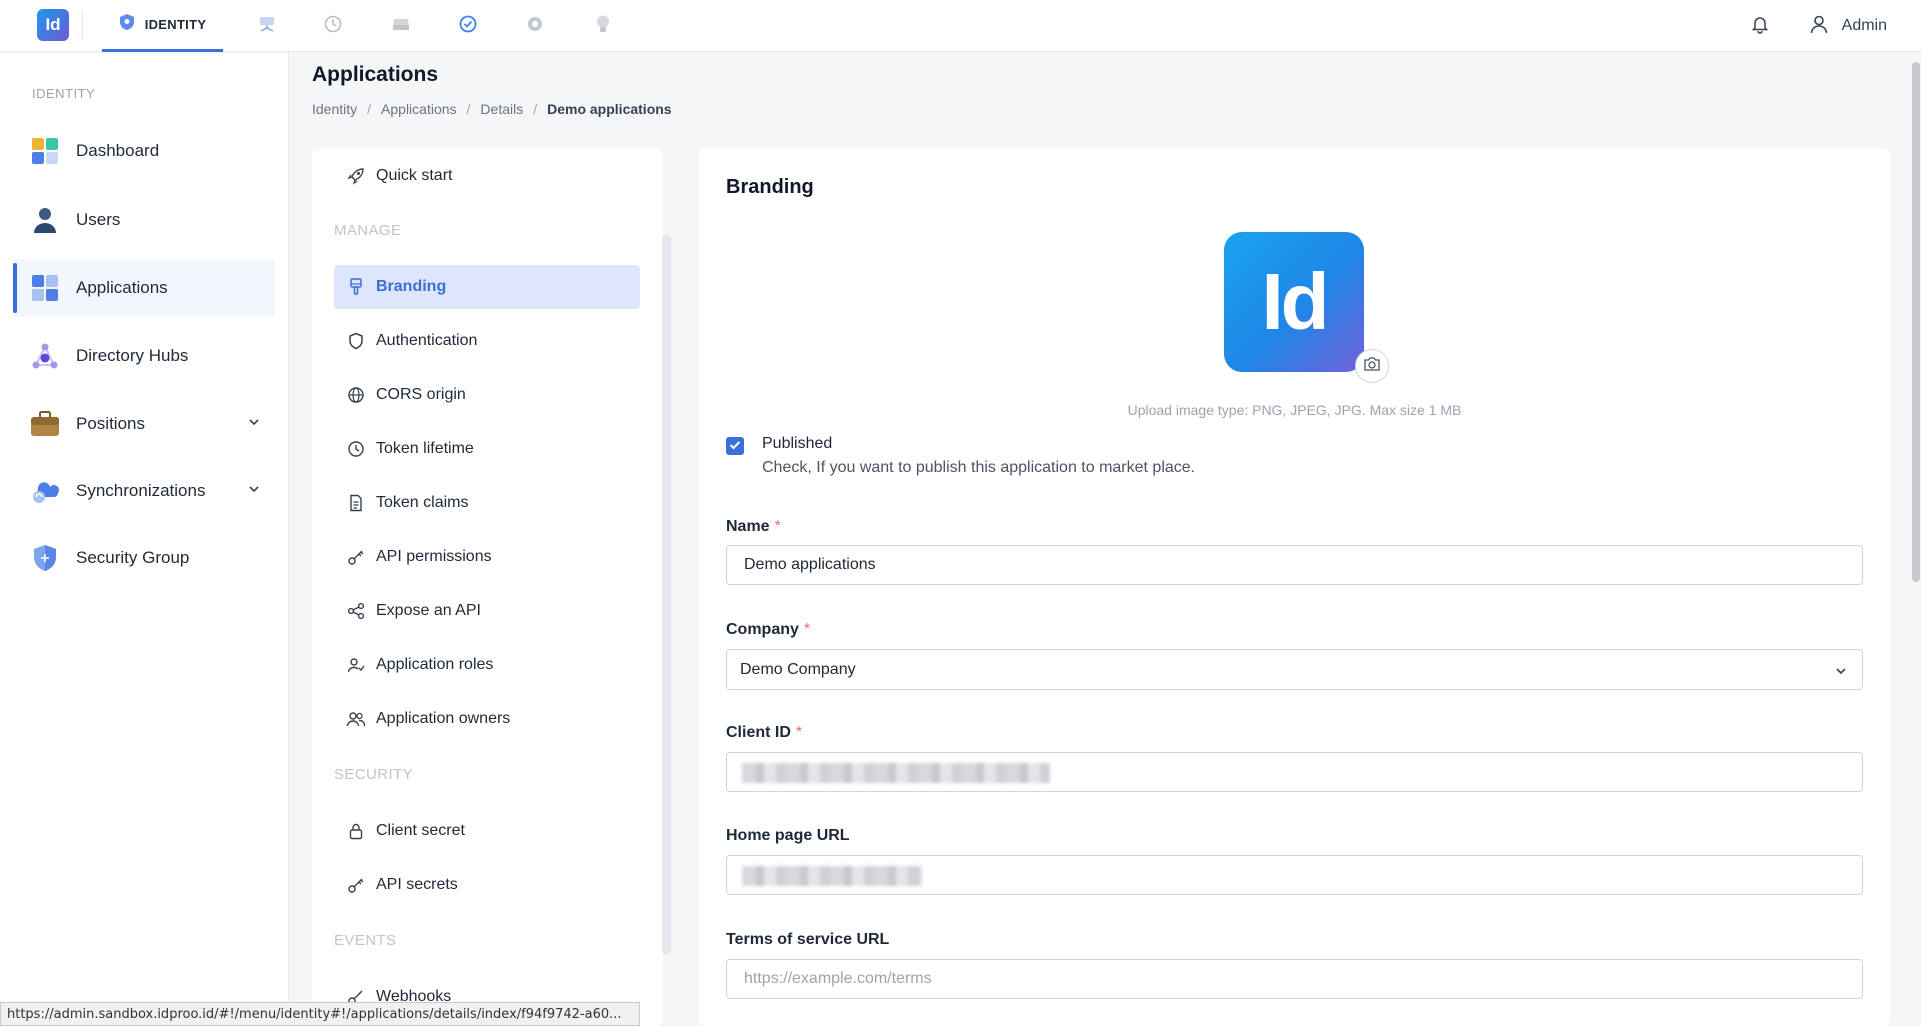 The image size is (1921, 1026). I want to click on menu-item-api-permissions: API permissions, so click(487, 557).